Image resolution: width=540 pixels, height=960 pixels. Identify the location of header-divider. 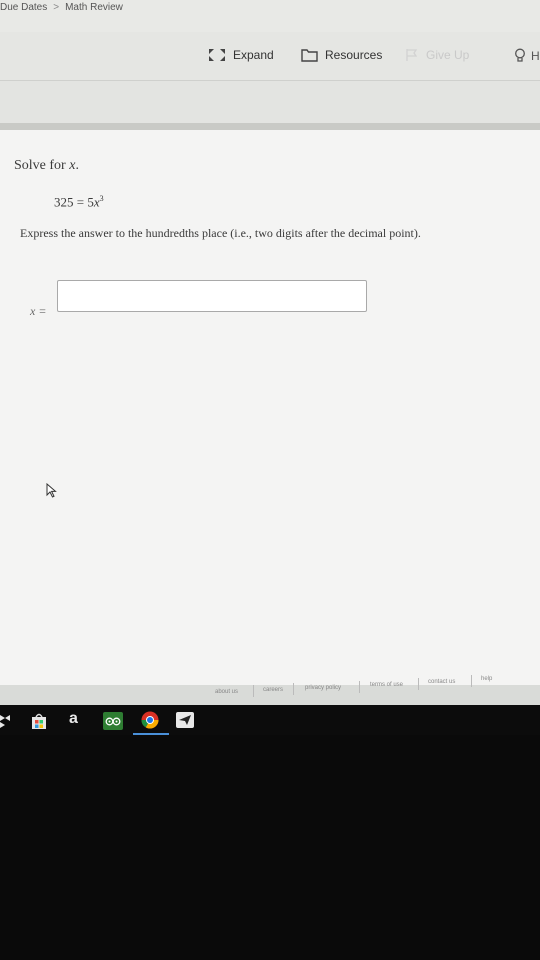
(270, 126).